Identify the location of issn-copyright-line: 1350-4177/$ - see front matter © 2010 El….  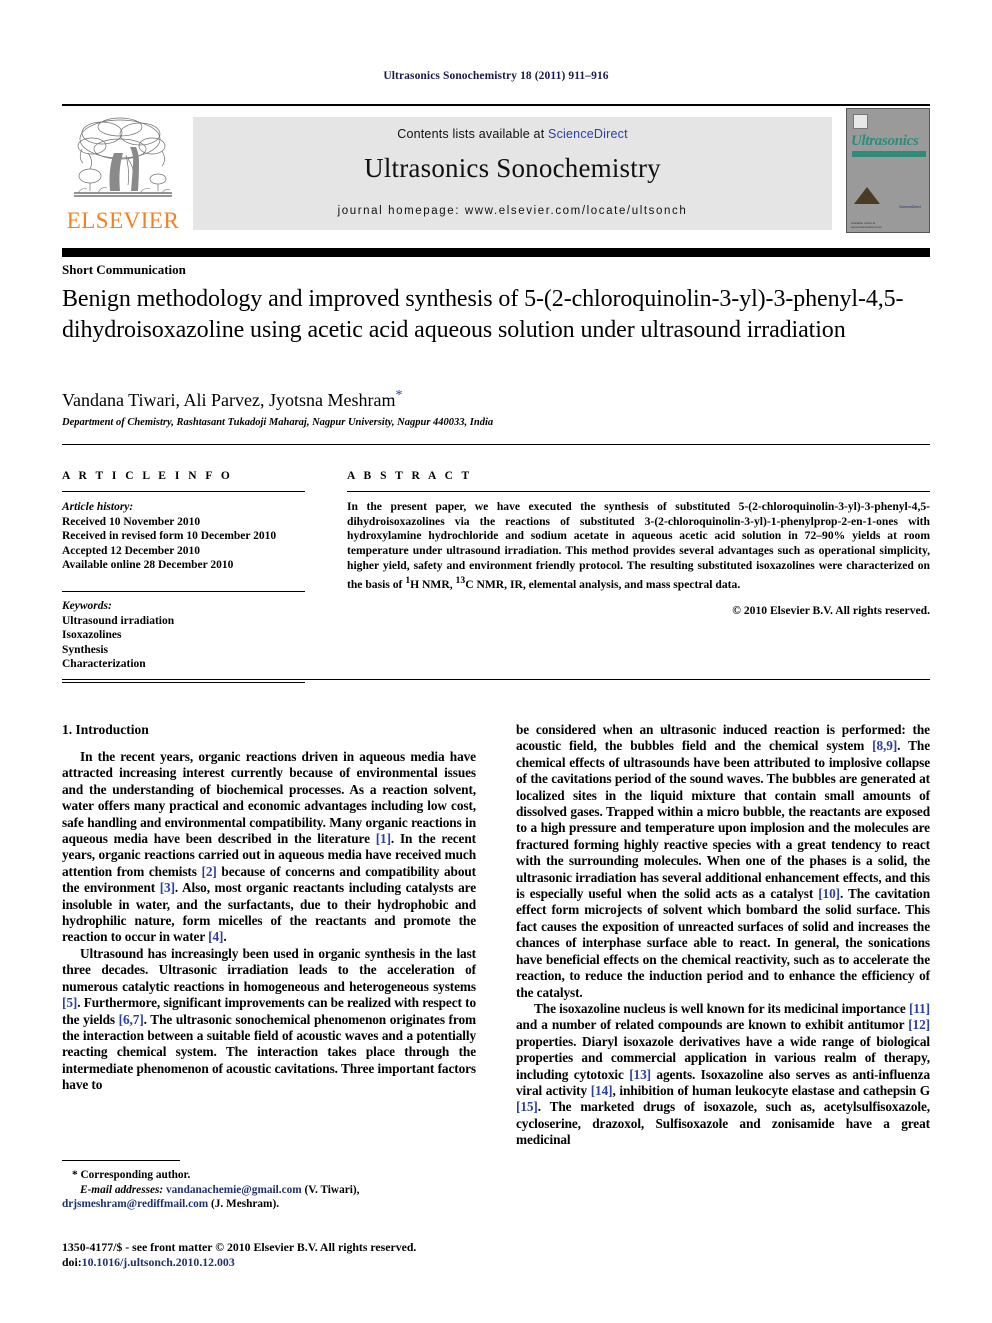
(239, 1247).